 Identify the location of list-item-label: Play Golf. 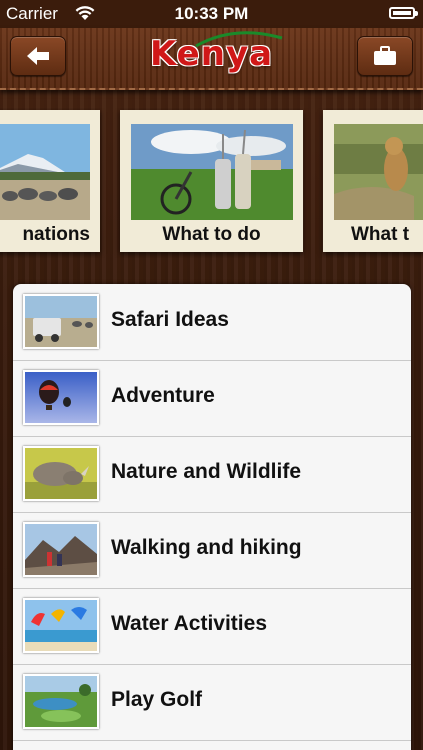
(157, 699).